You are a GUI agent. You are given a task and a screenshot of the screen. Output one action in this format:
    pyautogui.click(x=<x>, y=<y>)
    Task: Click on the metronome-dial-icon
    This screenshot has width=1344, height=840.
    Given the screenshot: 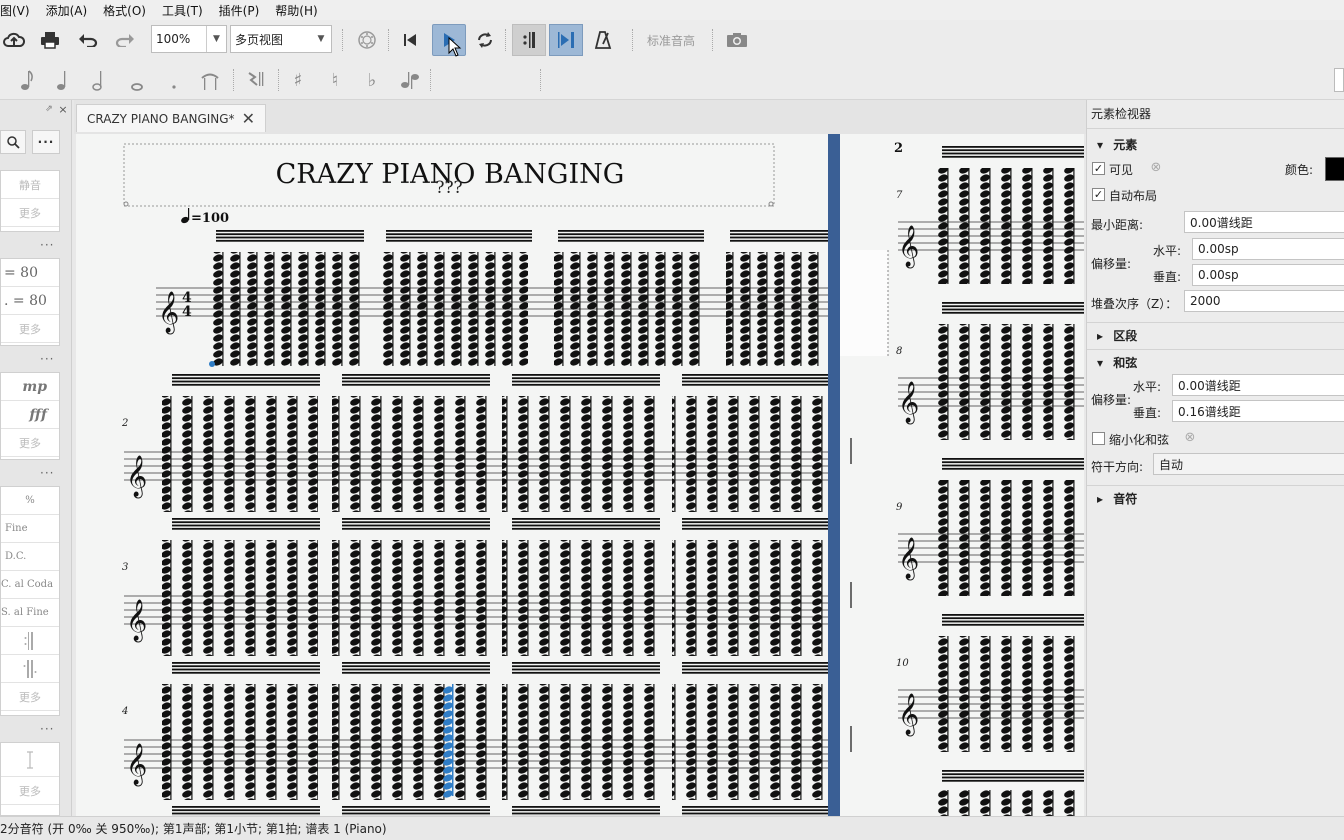 What is the action you would take?
    pyautogui.click(x=367, y=40)
    